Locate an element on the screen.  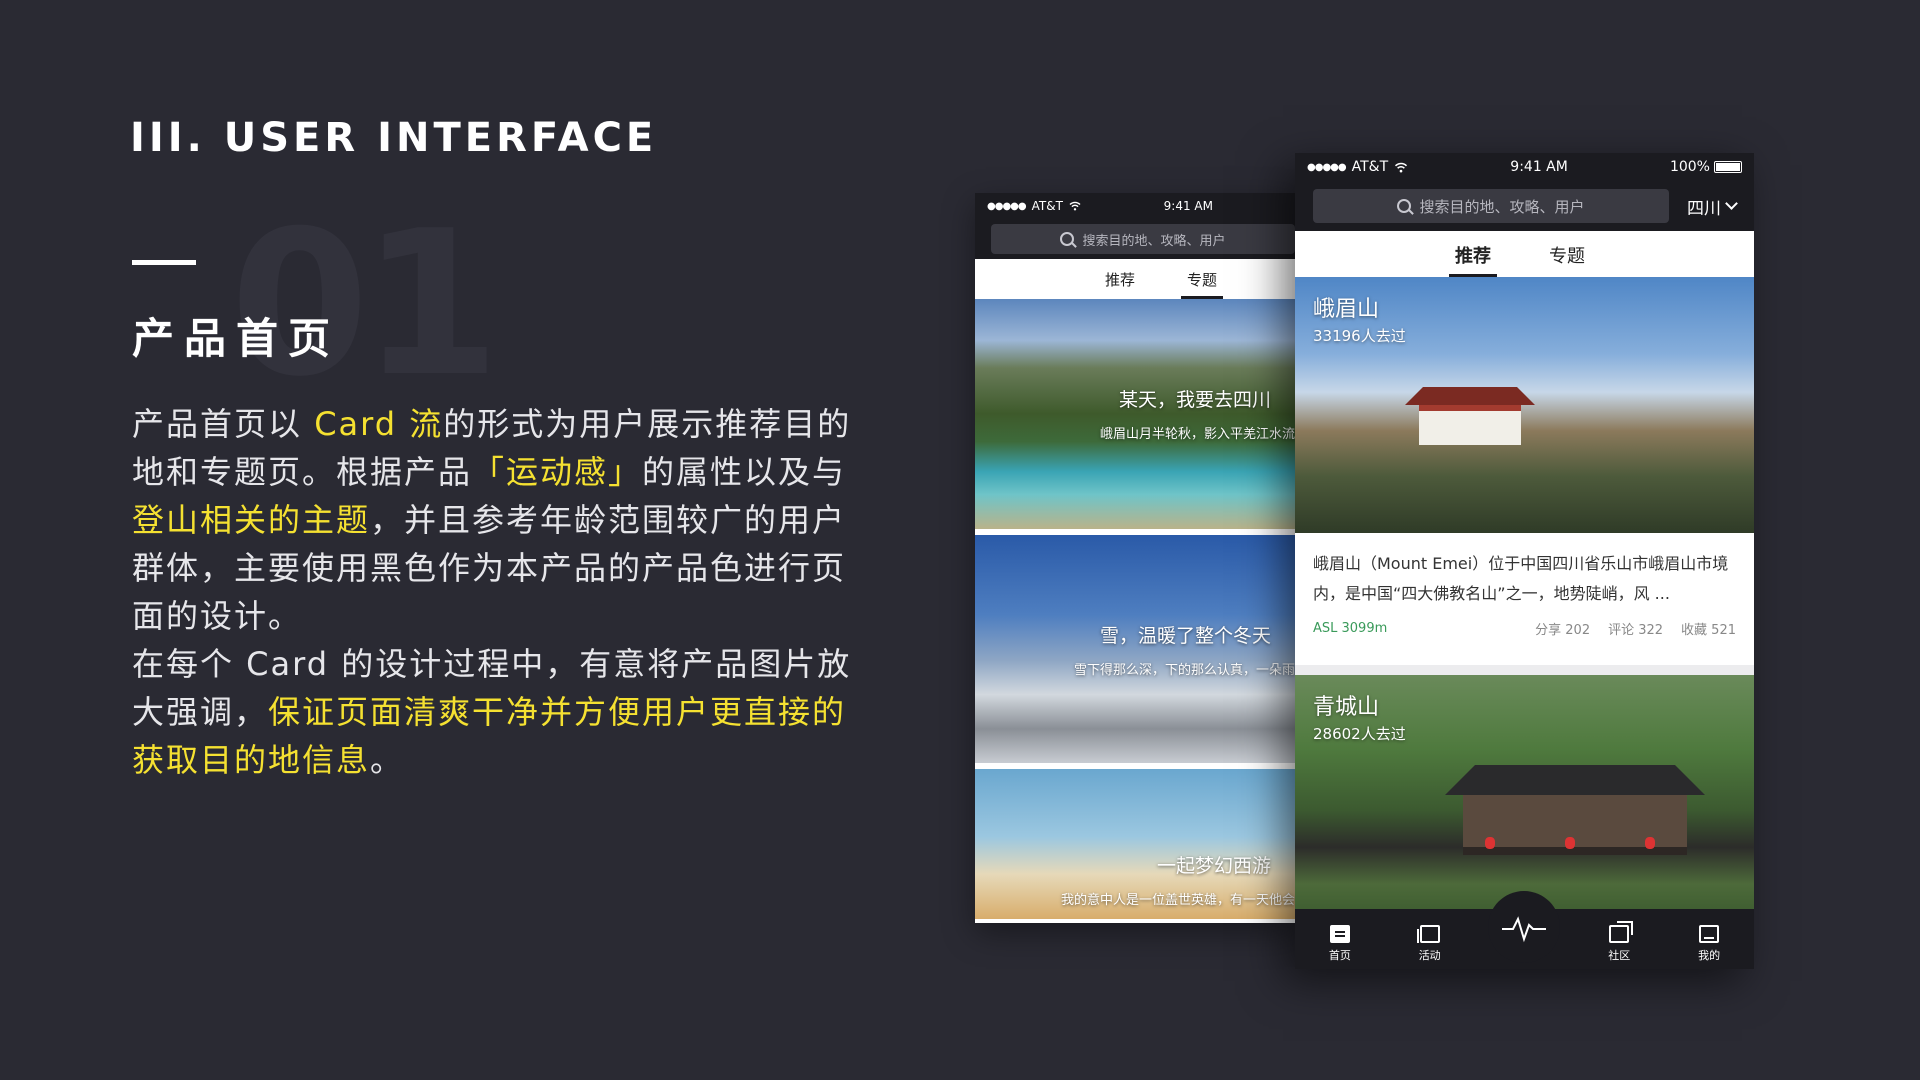
search-bar-wrap: 搜索目的地、攻略、用户 四川 is located at coordinates (1524, 206).